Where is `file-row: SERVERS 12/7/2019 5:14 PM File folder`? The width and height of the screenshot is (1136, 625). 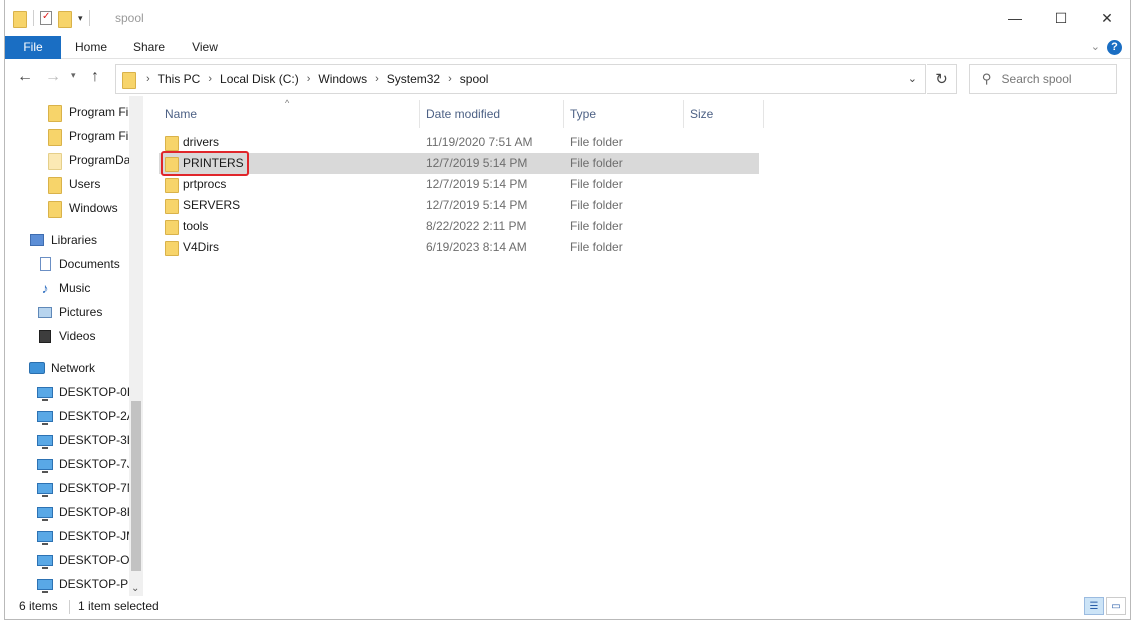 file-row: SERVERS 12/7/2019 5:14 PM File folder is located at coordinates (459, 205).